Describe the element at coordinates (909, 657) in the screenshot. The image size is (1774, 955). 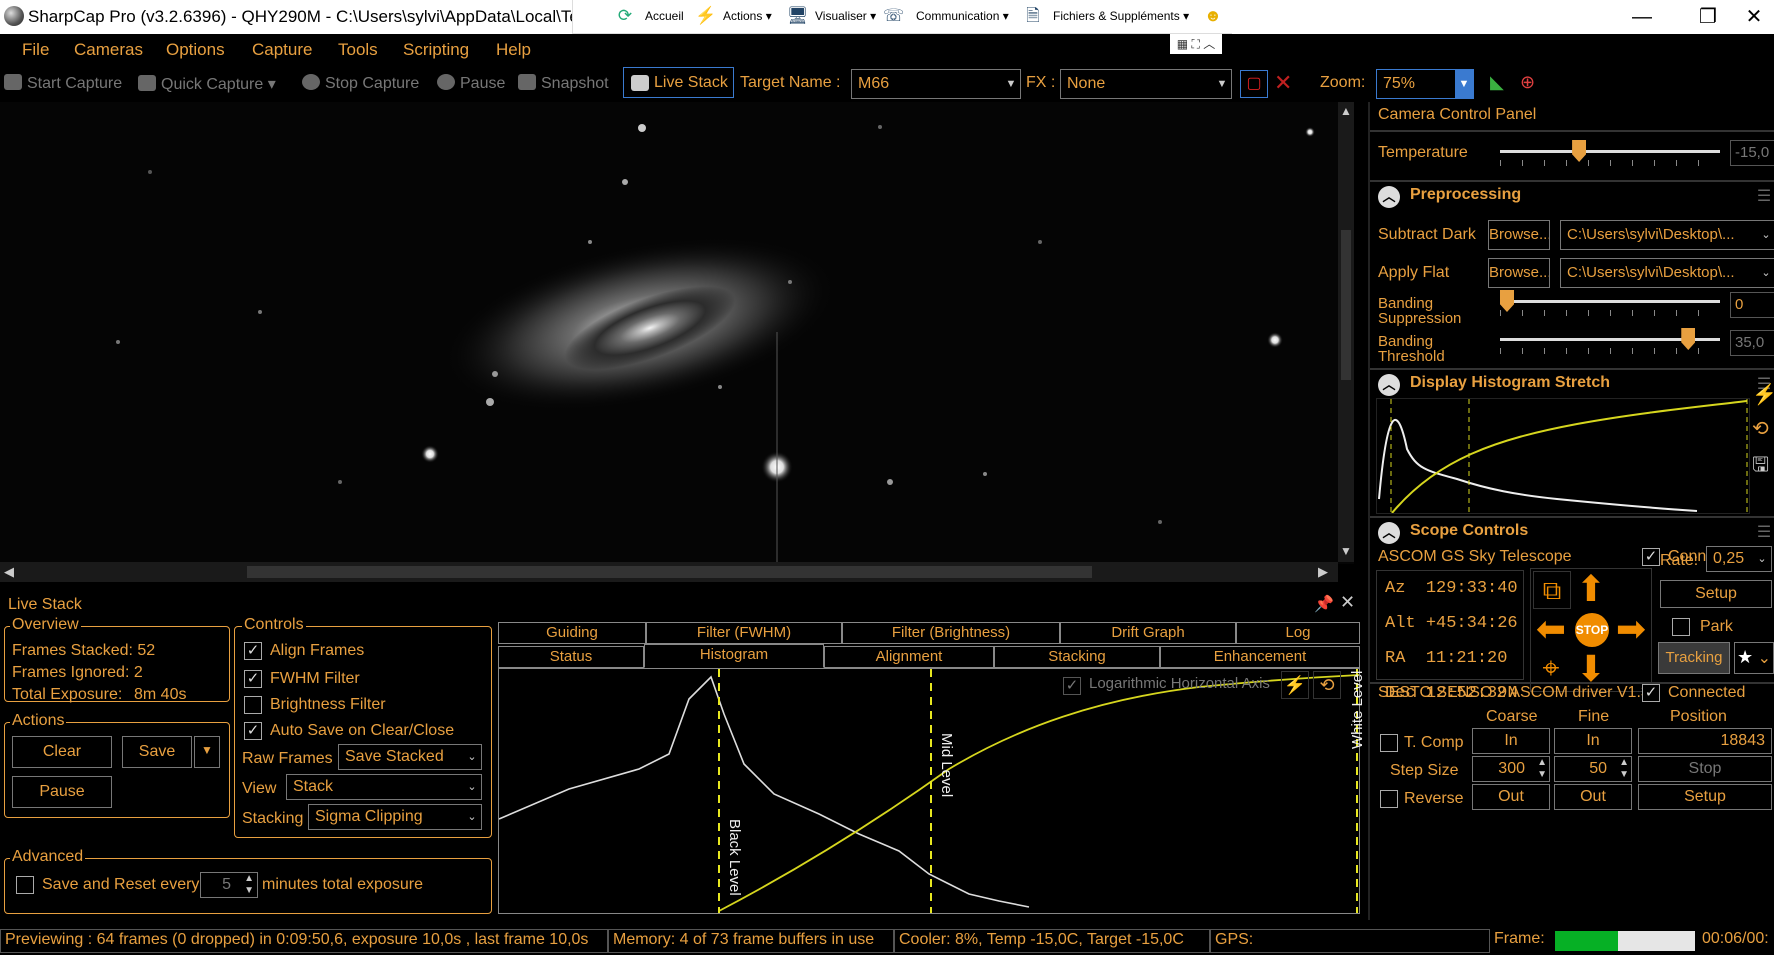
I see `tab-alignment: Alignment` at that location.